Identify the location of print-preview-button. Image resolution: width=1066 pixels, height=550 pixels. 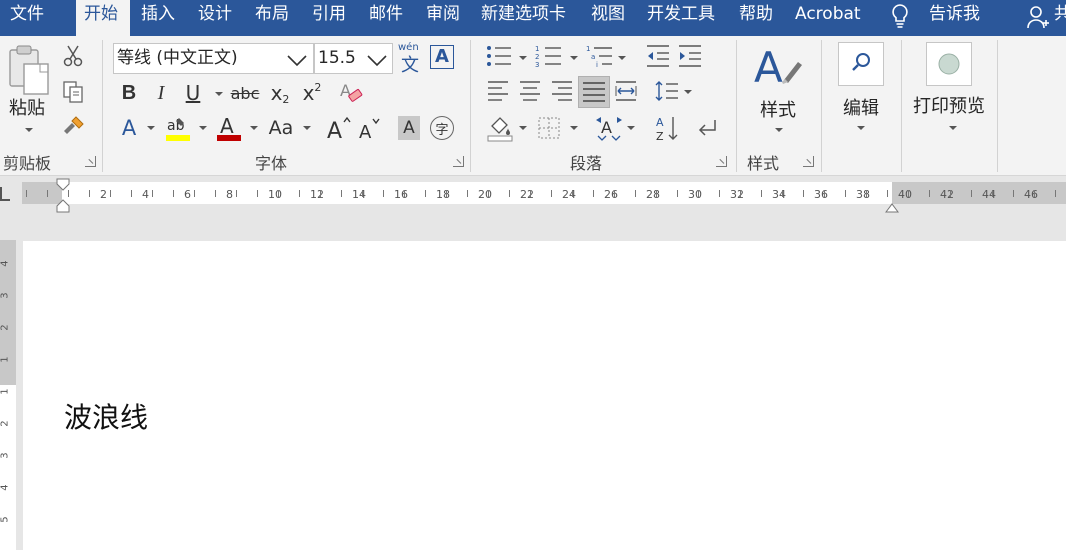
(949, 64).